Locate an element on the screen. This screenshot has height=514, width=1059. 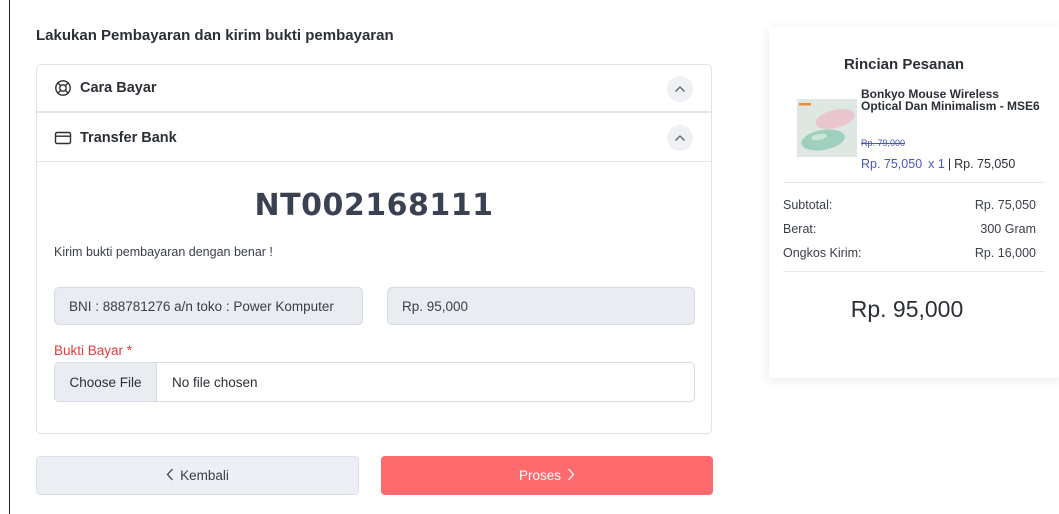
choose-file-button: Choose File is located at coordinates (106, 382).